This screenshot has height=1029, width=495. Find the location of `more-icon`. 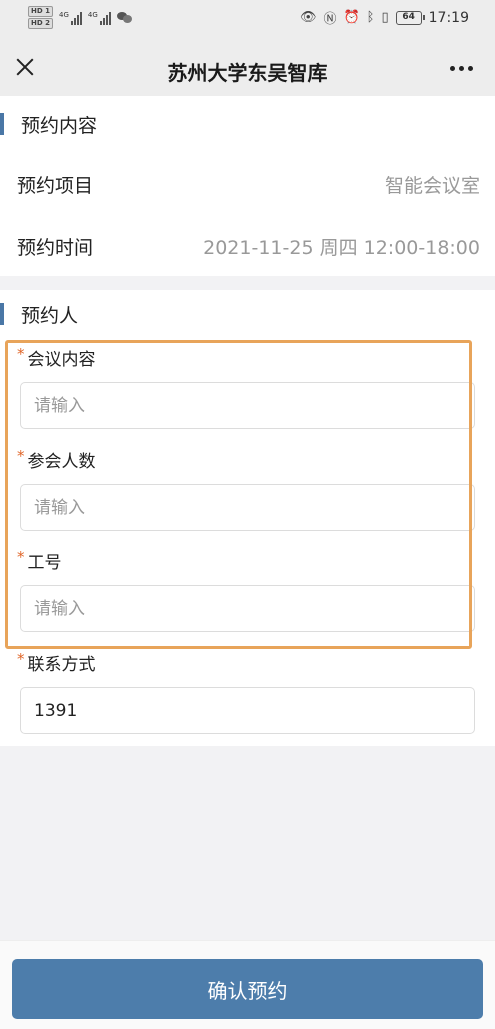

more-icon is located at coordinates (461, 68).